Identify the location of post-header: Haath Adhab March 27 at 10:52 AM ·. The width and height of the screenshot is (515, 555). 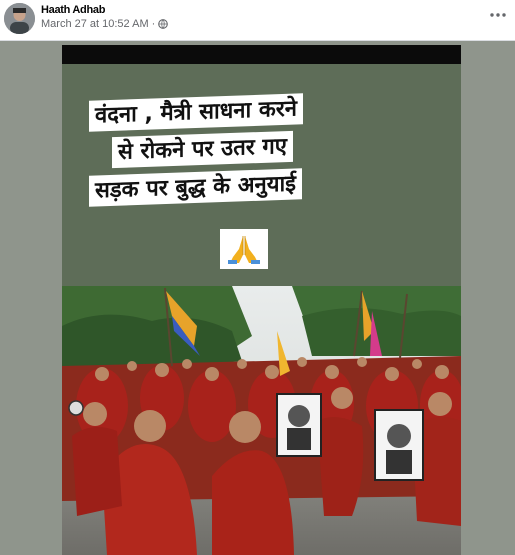
(257, 20).